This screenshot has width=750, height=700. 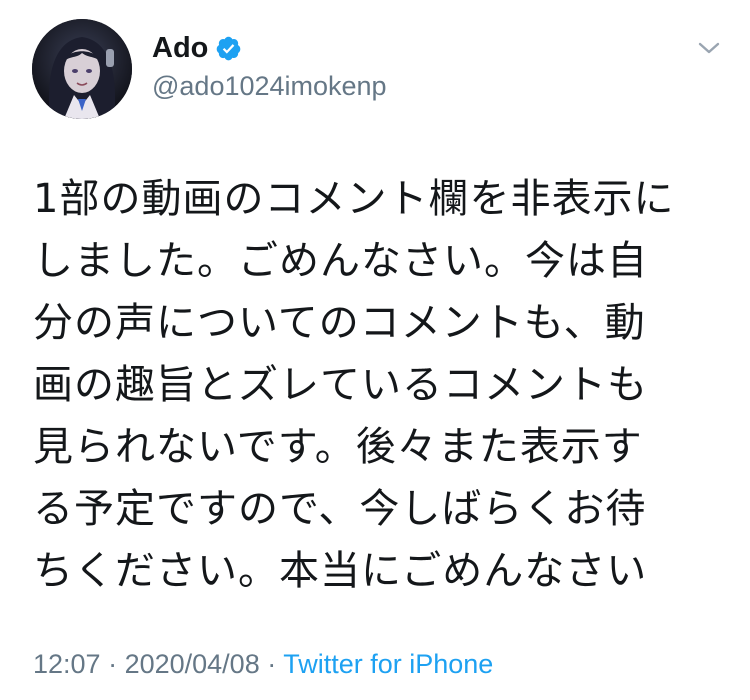 I want to click on avatar, so click(x=82, y=69).